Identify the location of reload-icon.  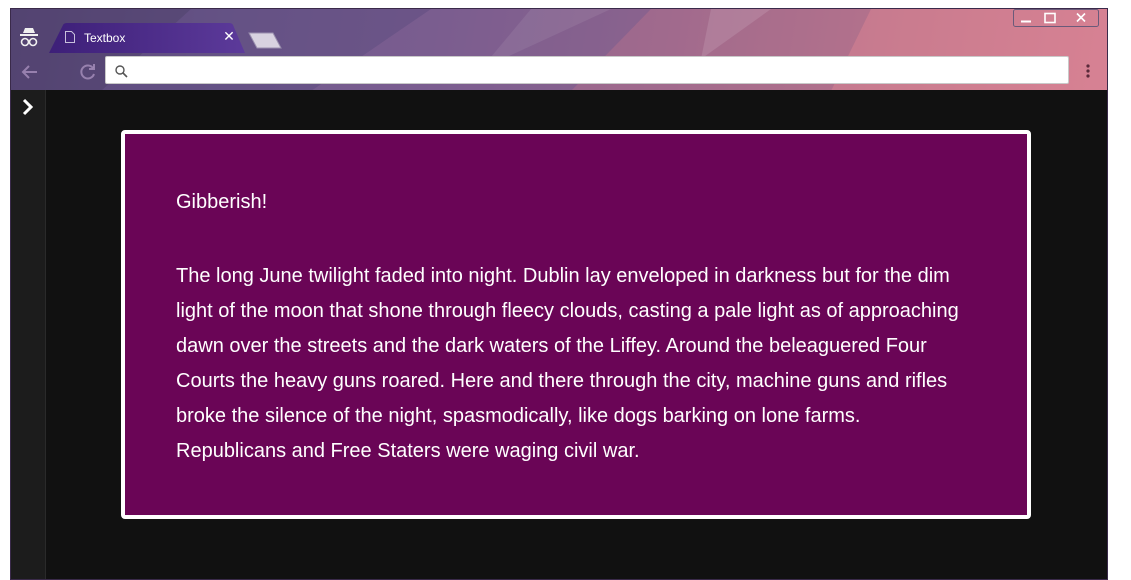
(88, 72).